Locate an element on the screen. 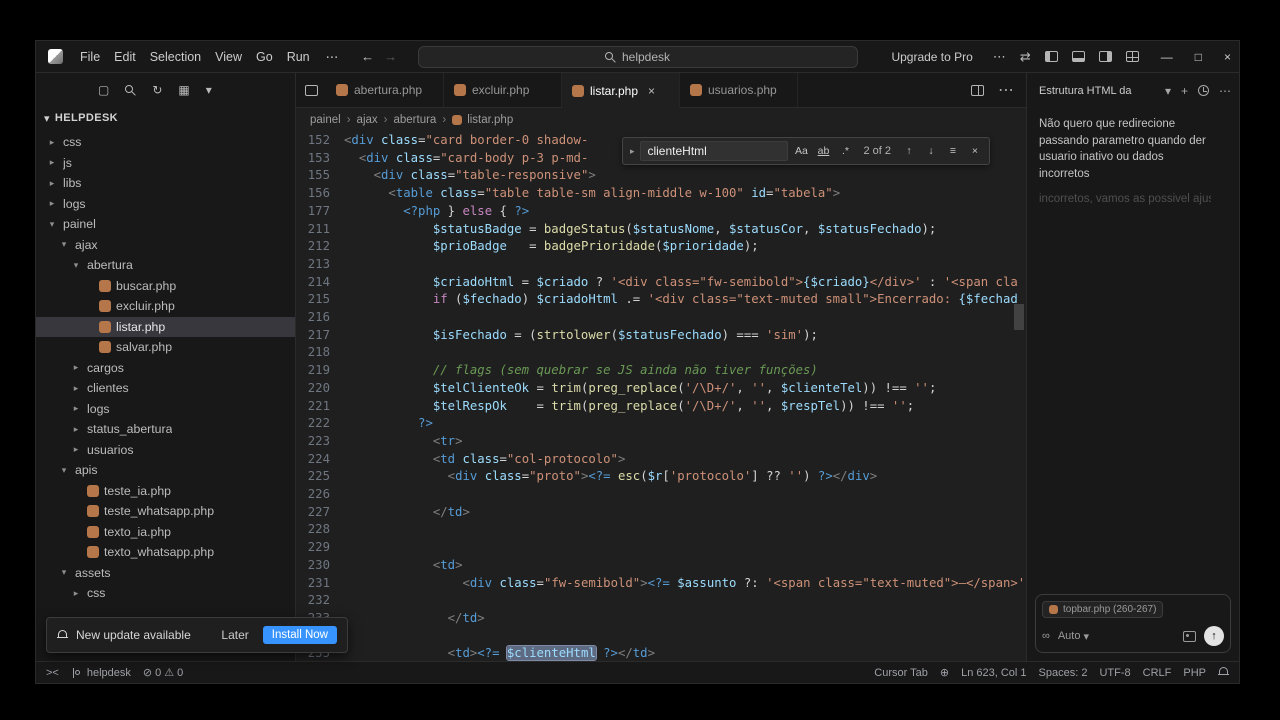 This screenshot has width=1280, height=720. chat-input-box: topbar.php (260-267) ∞ Auto ▾ ↑ is located at coordinates (1133, 623).